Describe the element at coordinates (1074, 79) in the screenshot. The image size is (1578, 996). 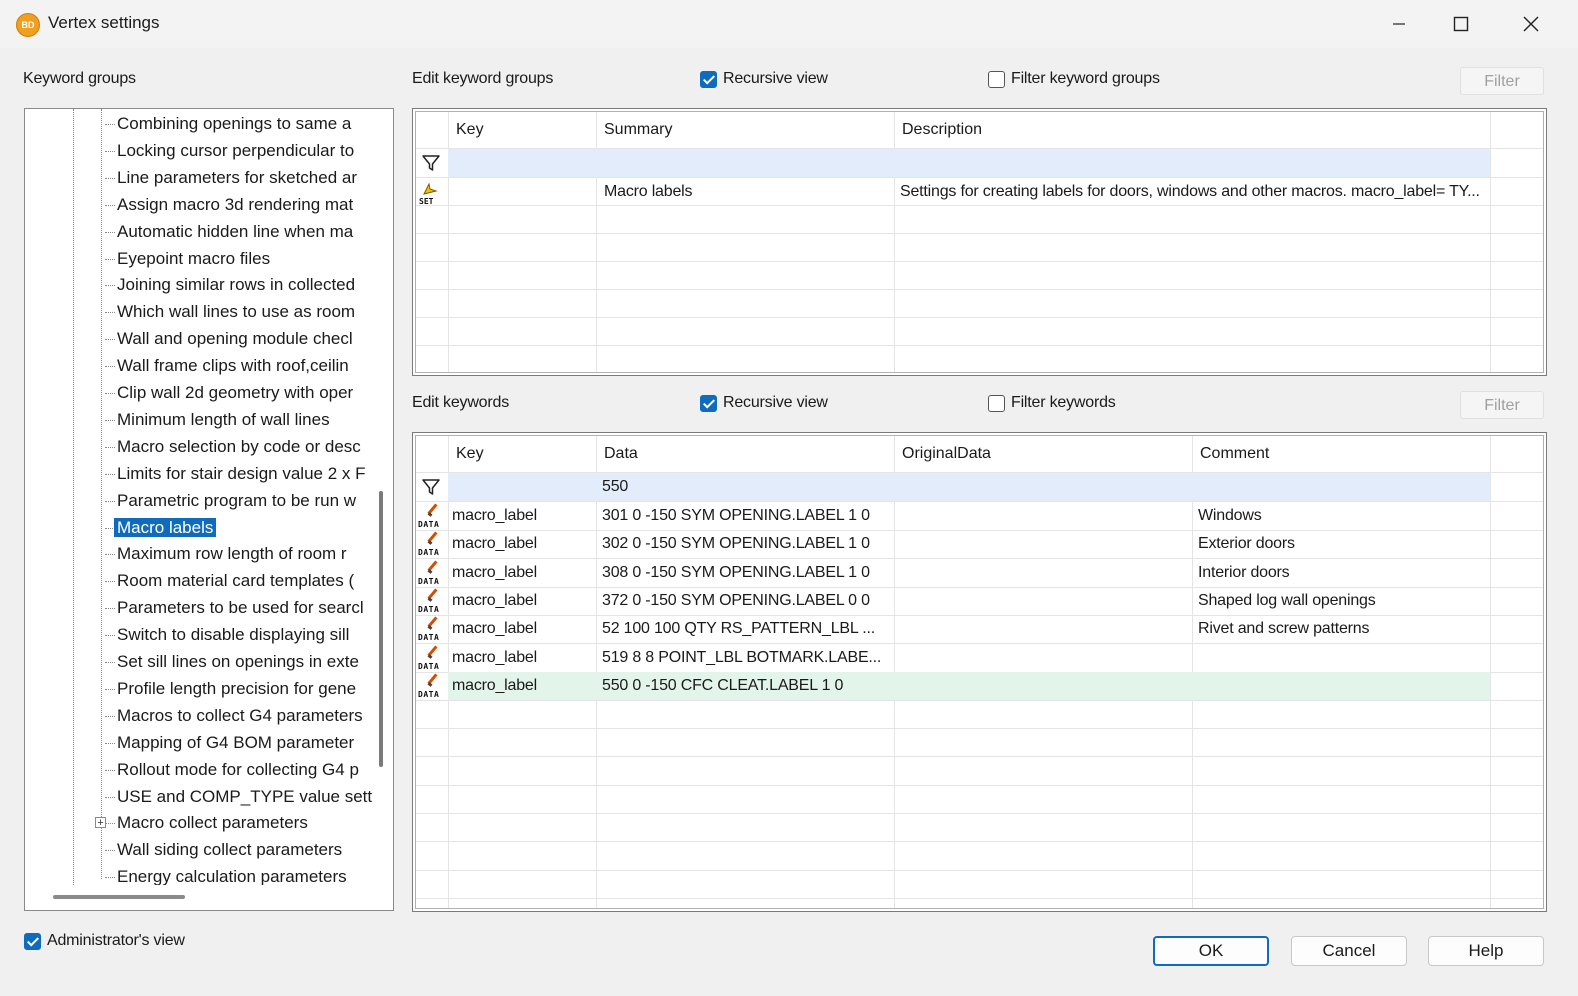
I see `filter-keyword-groups-checkbox: Filter keyword groups` at that location.